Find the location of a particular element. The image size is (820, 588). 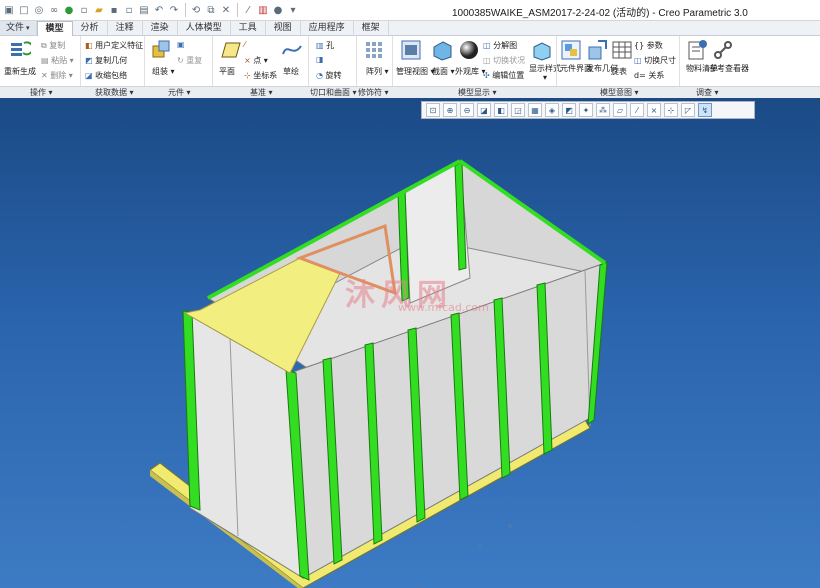

hole-icon: ▥ is located at coordinates (320, 45).